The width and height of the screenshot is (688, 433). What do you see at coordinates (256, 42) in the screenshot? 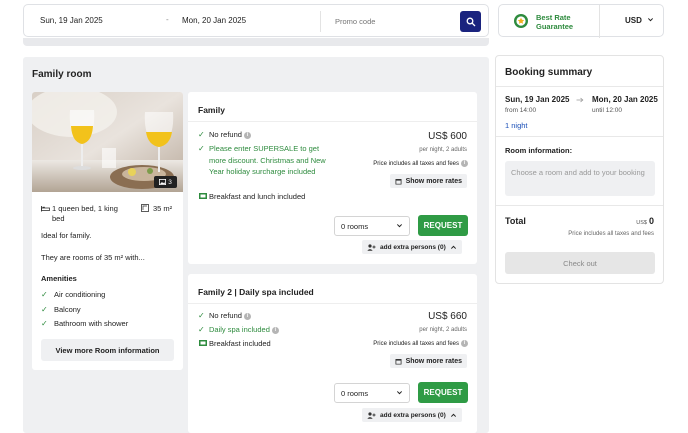
I see `search-bar-shadow` at bounding box center [256, 42].